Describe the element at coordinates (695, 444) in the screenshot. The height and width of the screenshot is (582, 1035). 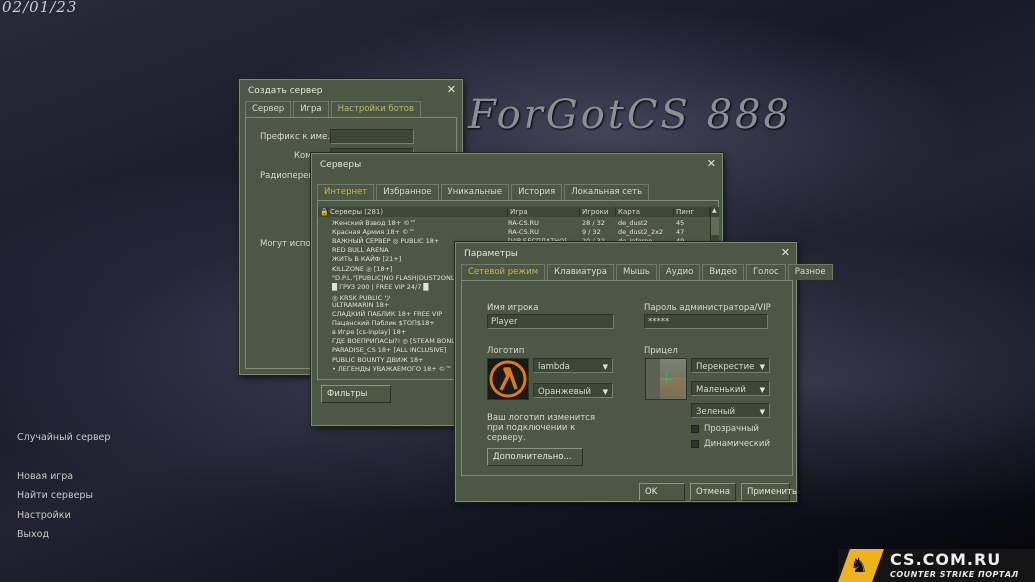
I see `dynamic-checkbox` at that location.